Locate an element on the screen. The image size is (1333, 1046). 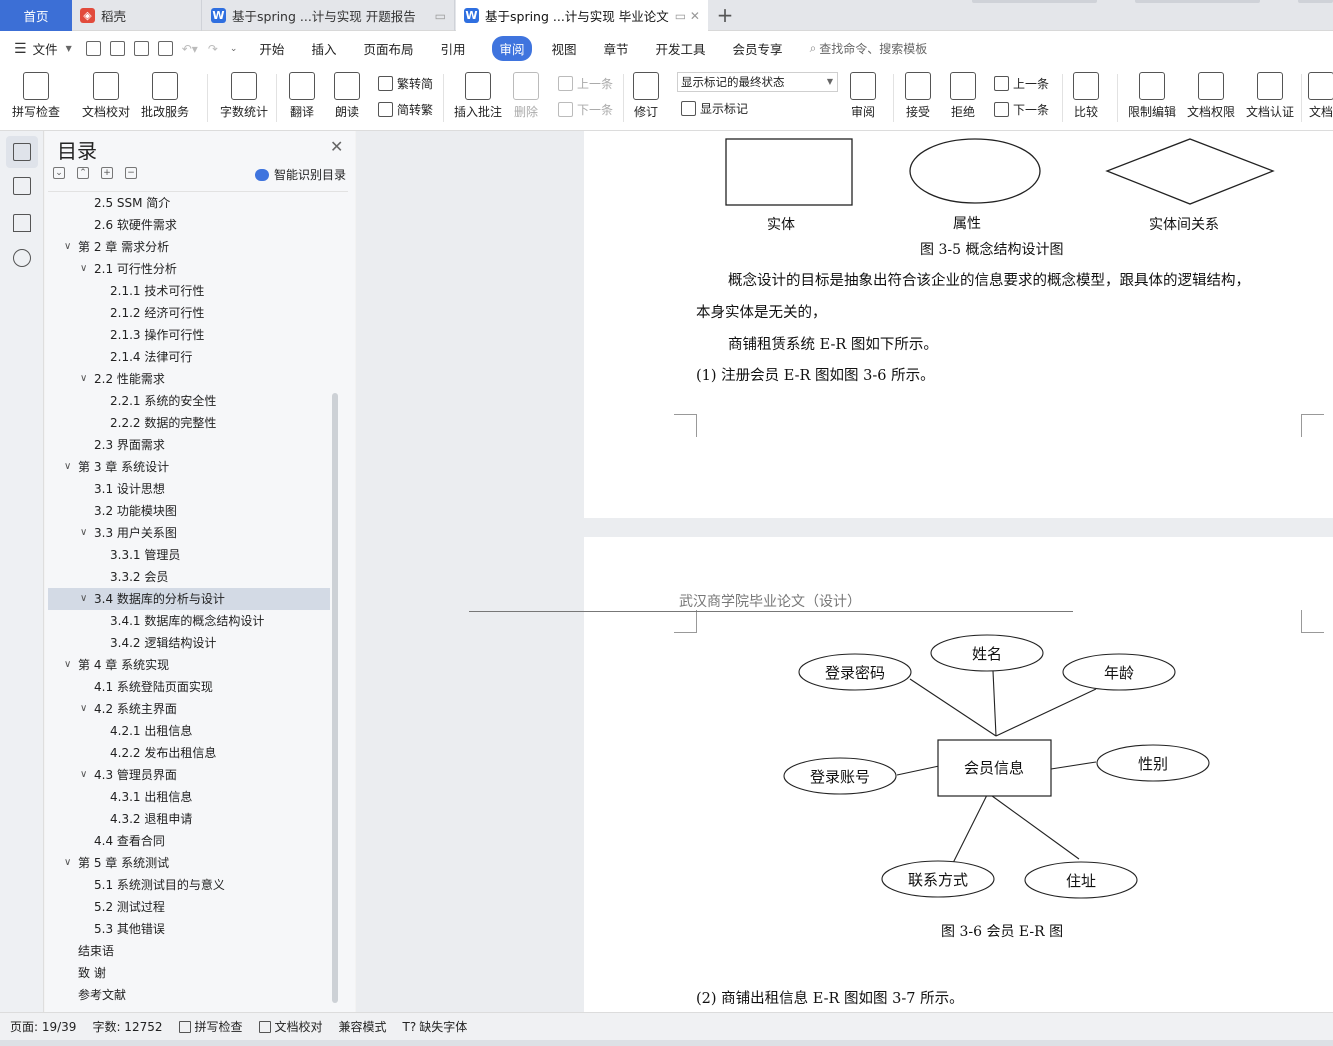
menu-file: 文件 is located at coordinates (45, 48).